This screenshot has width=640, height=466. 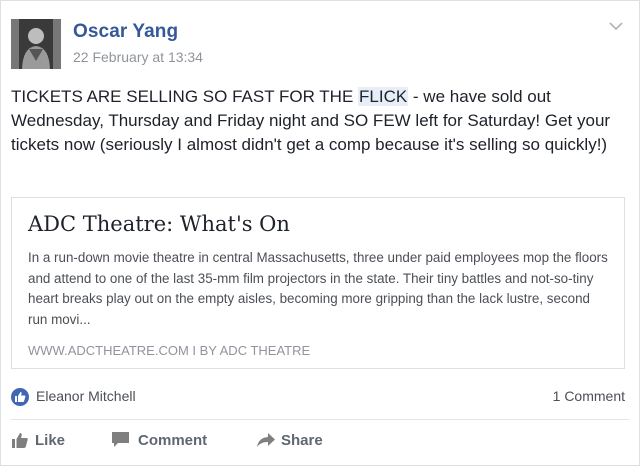 What do you see at coordinates (616, 26) in the screenshot?
I see `chevron-down-icon` at bounding box center [616, 26].